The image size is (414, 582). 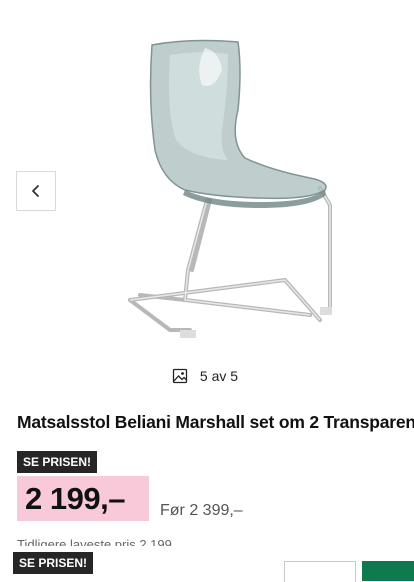 I want to click on current-price: 2 199,–, so click(x=75, y=498).